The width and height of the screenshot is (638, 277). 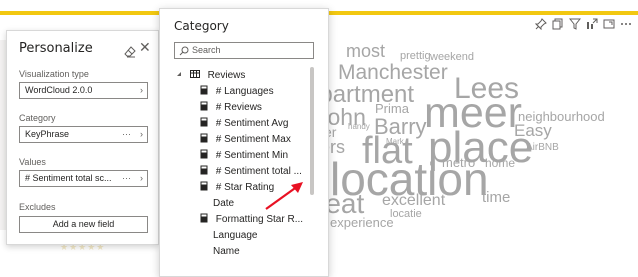 I want to click on category-value: KeyPhrase, so click(x=47, y=134).